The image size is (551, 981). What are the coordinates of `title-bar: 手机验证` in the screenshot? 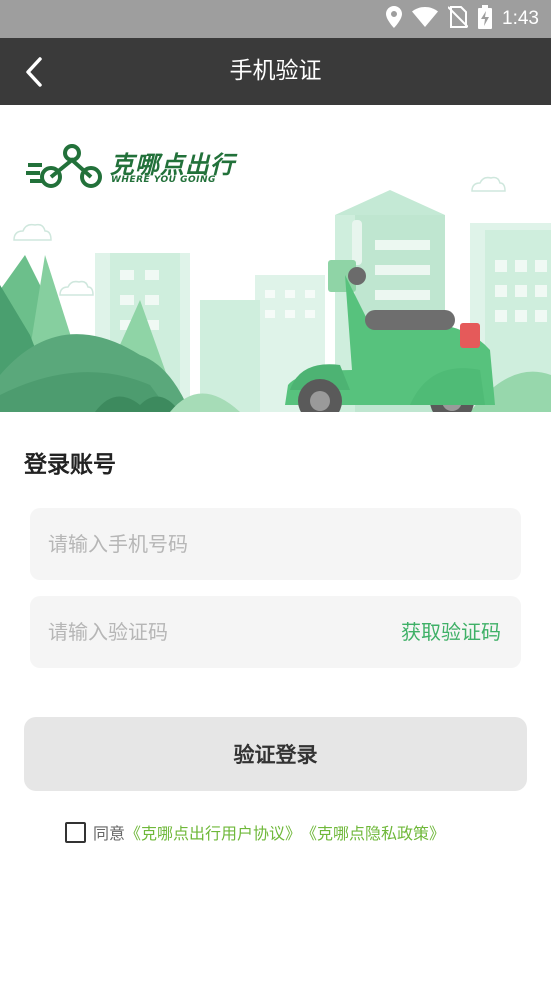 It's located at (275, 71).